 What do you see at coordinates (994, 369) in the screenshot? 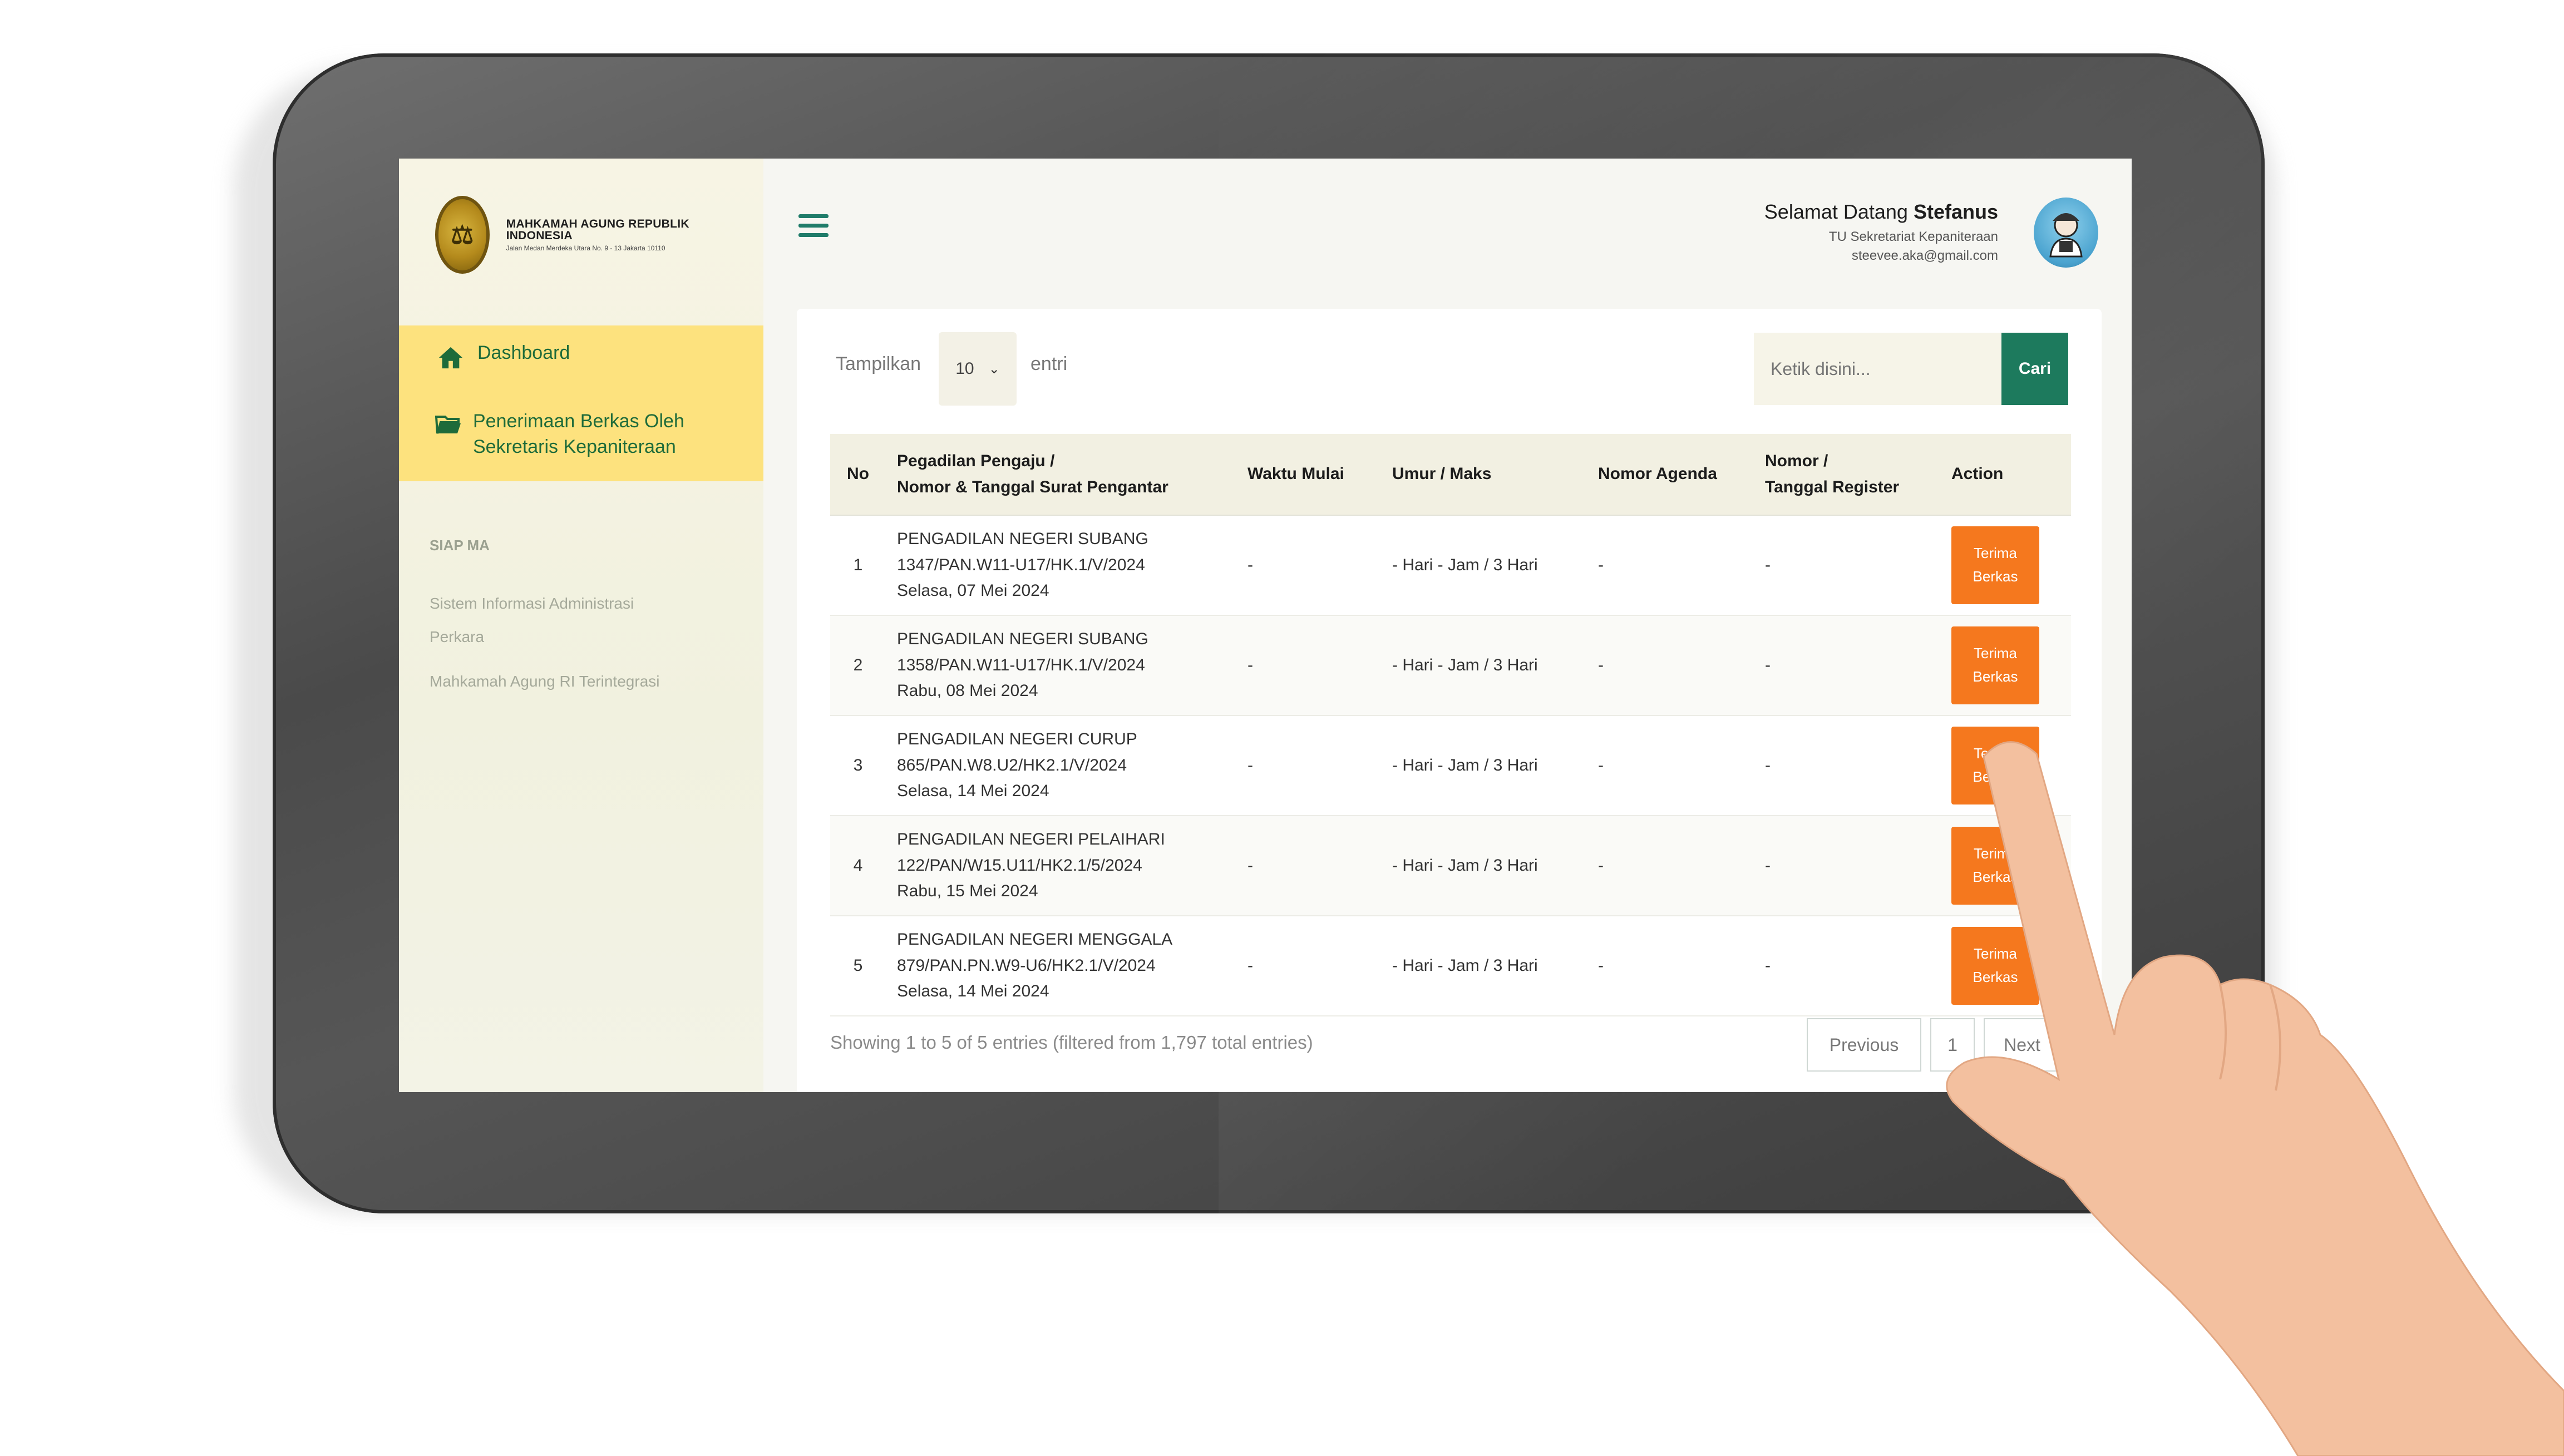
I see `chevron-down-icon: ⌄` at bounding box center [994, 369].